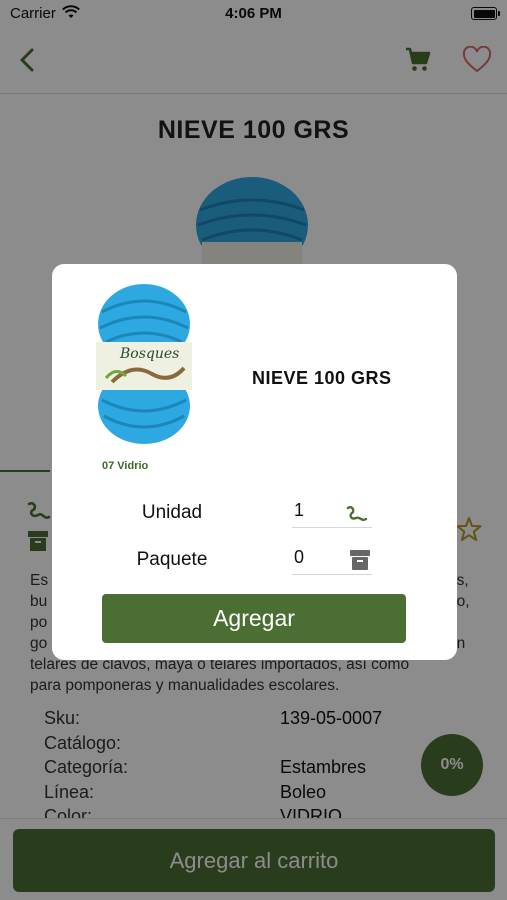 This screenshot has height=900, width=507. I want to click on package-icon, so click(360, 560).